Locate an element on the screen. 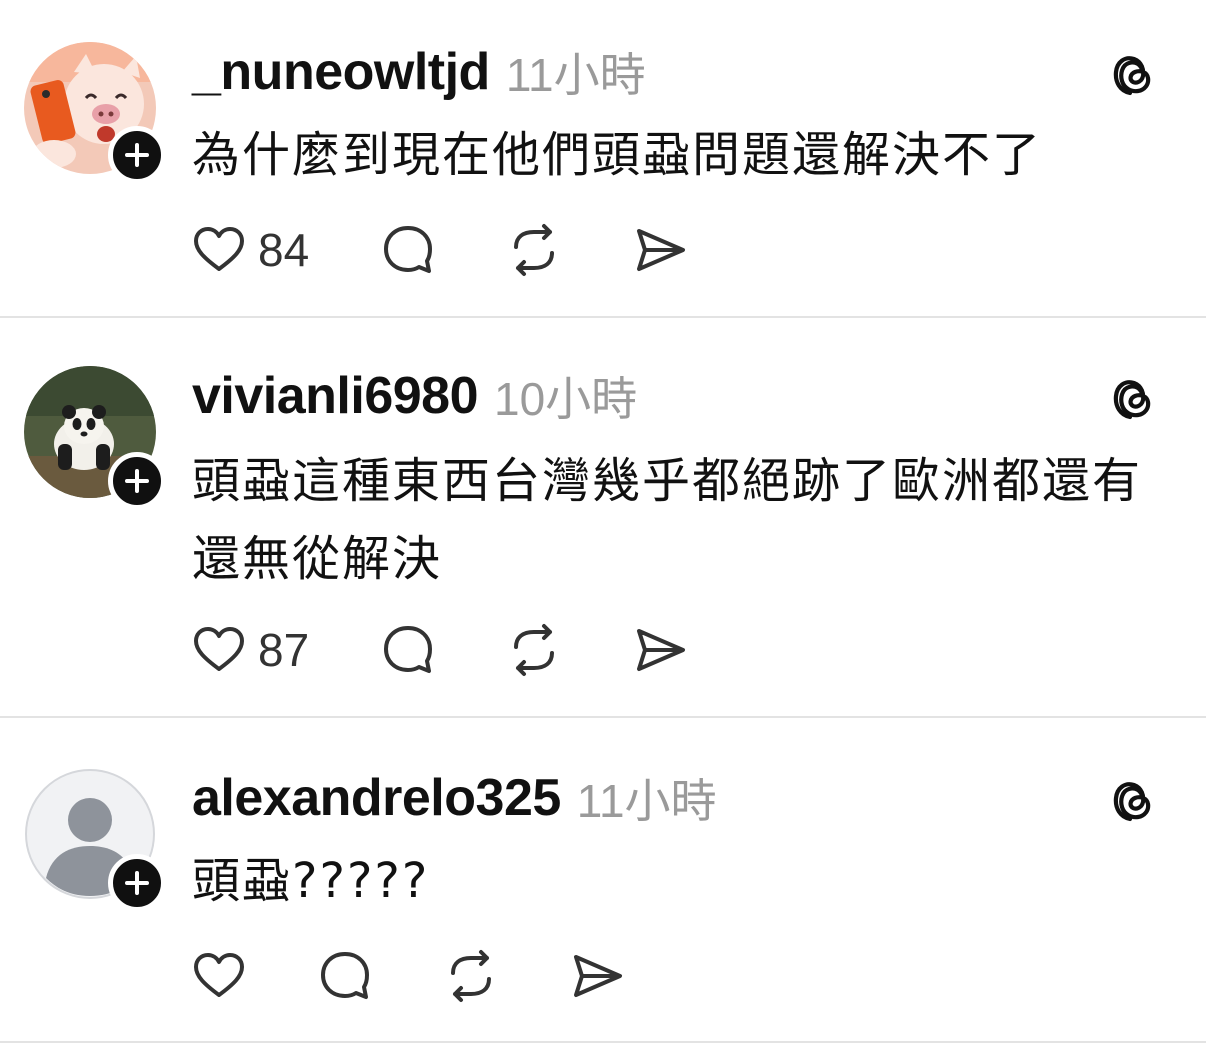  action-bar: 87 is located at coordinates (439, 650).